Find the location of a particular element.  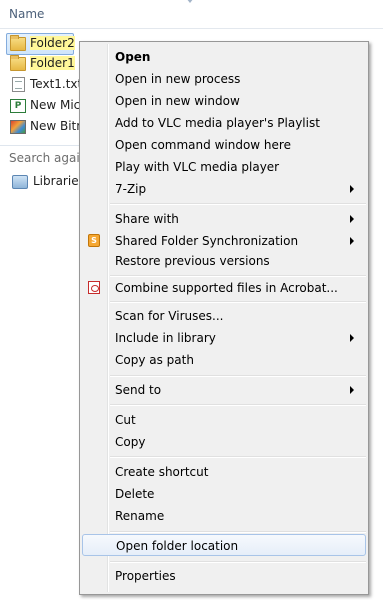

menu-item-properties: Properties is located at coordinates (224, 576).